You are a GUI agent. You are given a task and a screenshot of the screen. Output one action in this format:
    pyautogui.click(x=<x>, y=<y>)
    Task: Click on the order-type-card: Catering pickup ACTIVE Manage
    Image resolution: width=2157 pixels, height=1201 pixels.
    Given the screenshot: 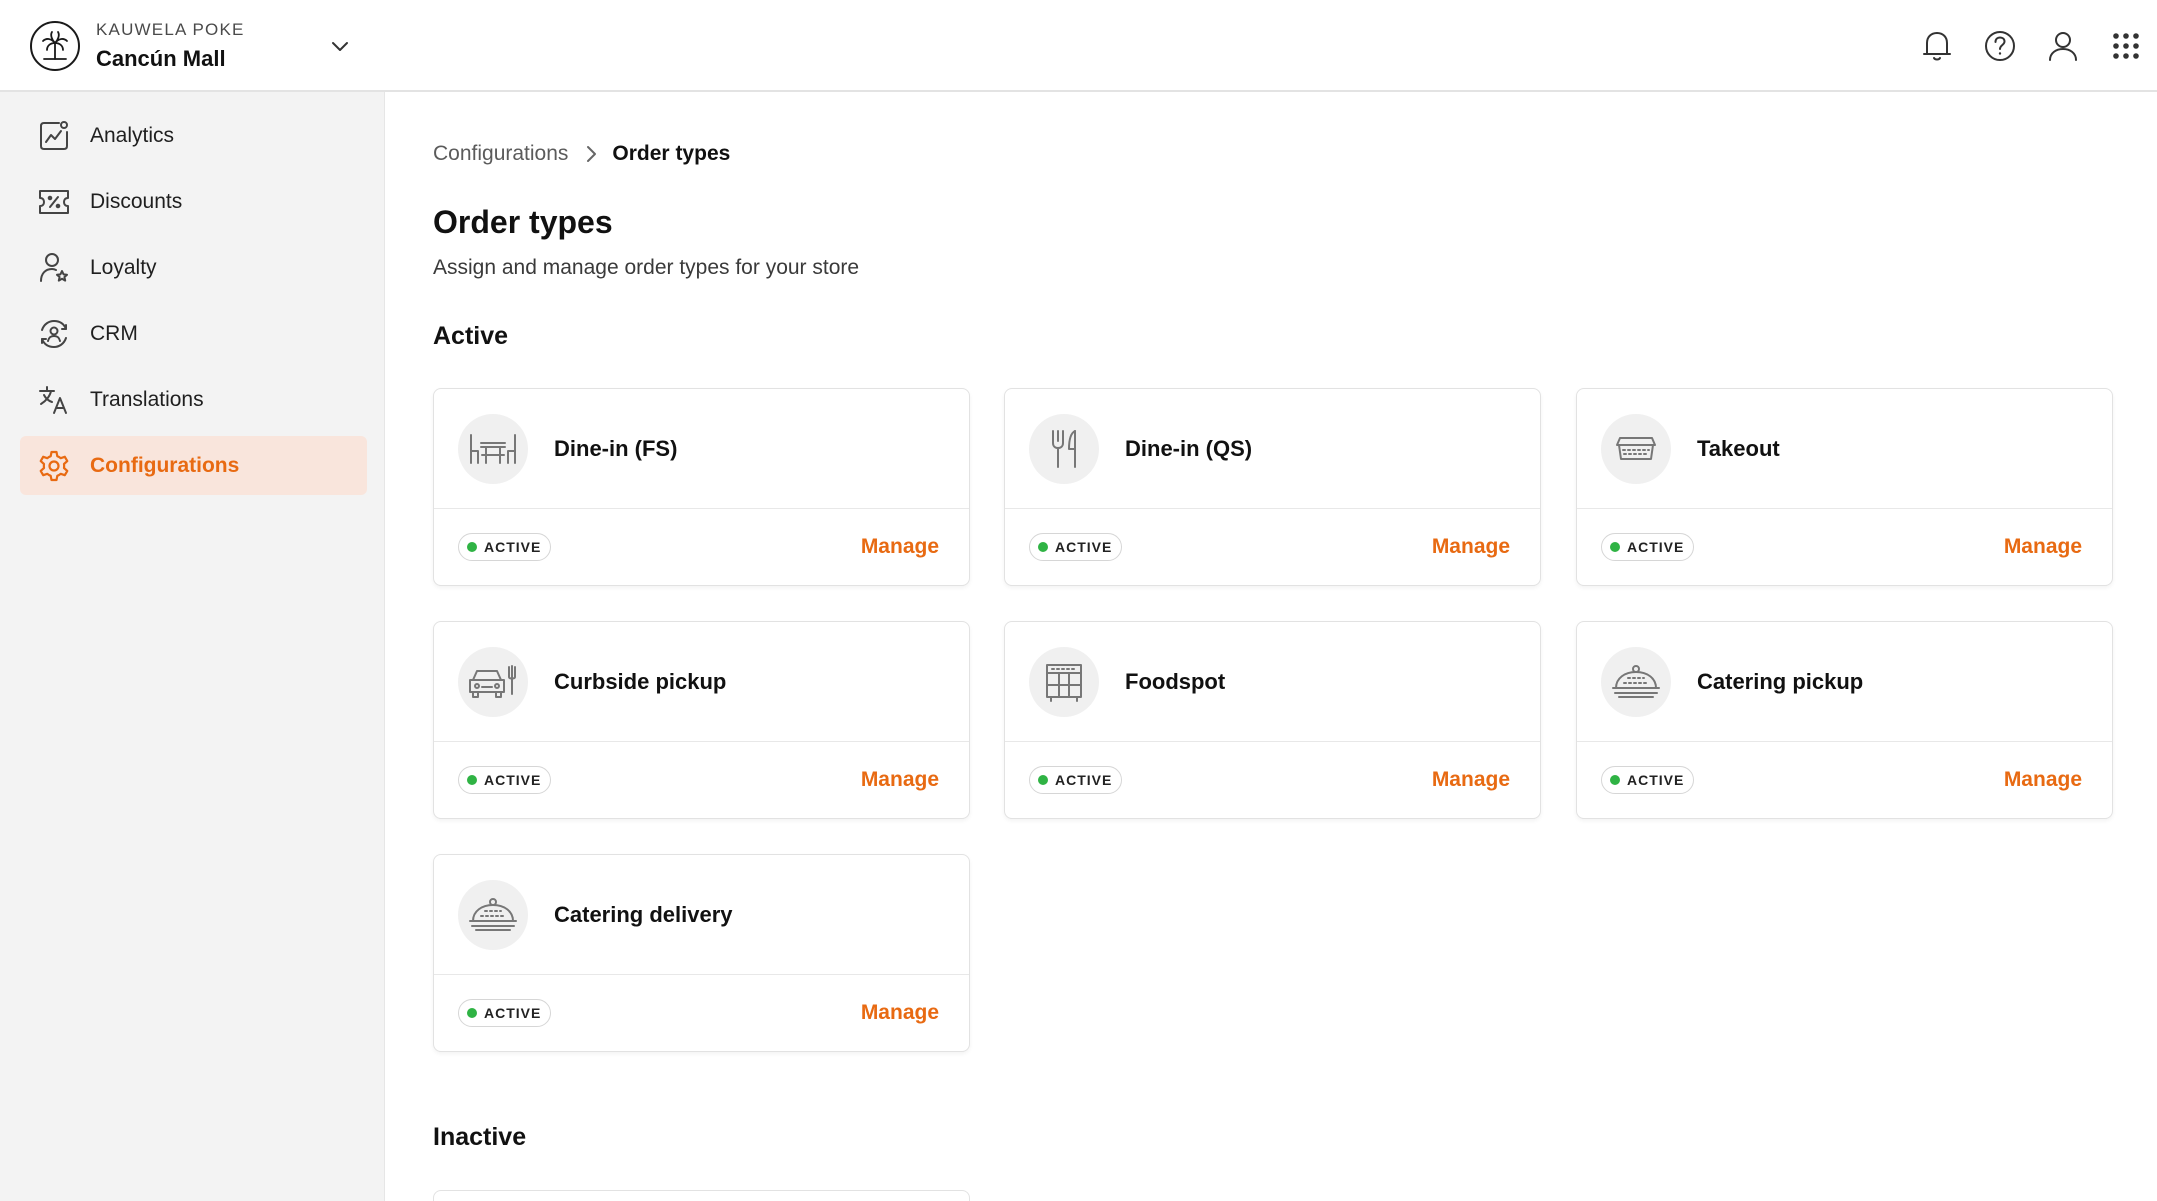 What is the action you would take?
    pyautogui.click(x=1844, y=720)
    